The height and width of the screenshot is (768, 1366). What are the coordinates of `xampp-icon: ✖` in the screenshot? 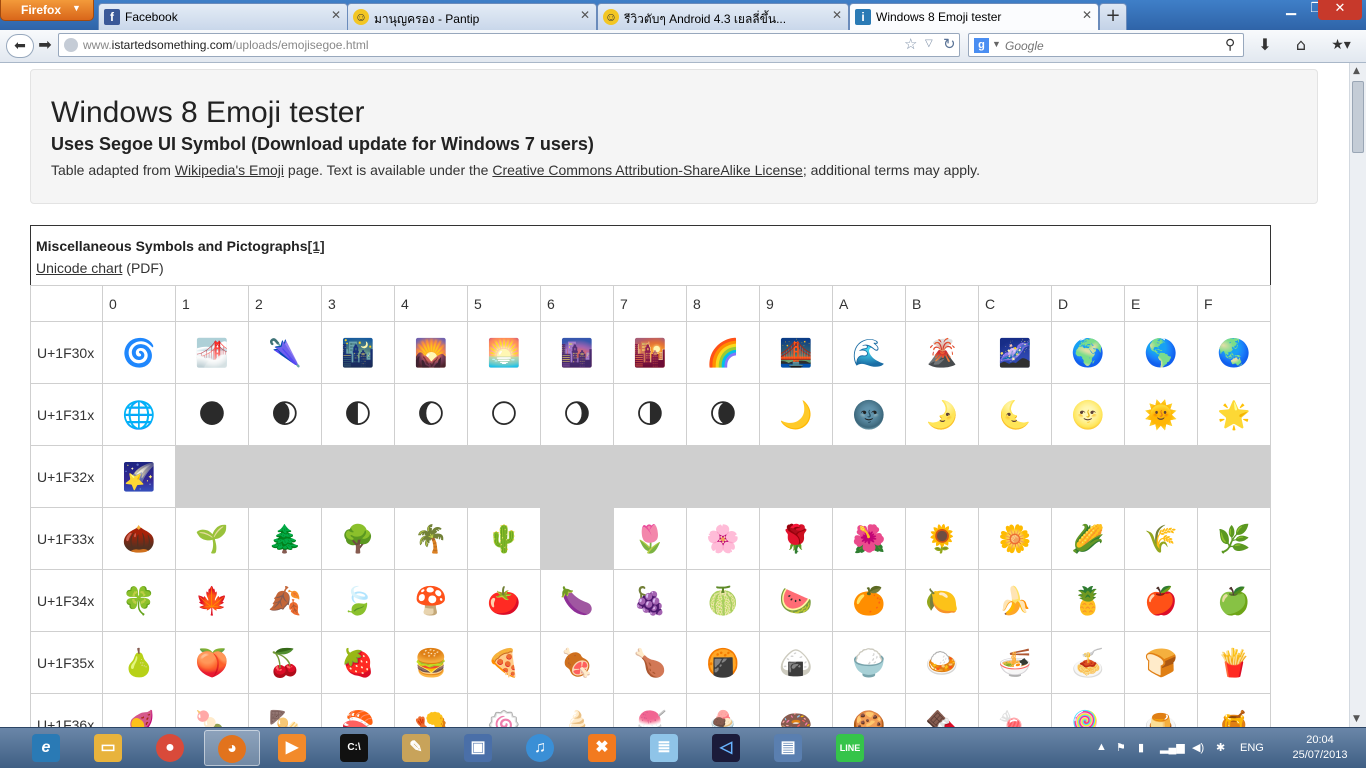 It's located at (602, 748).